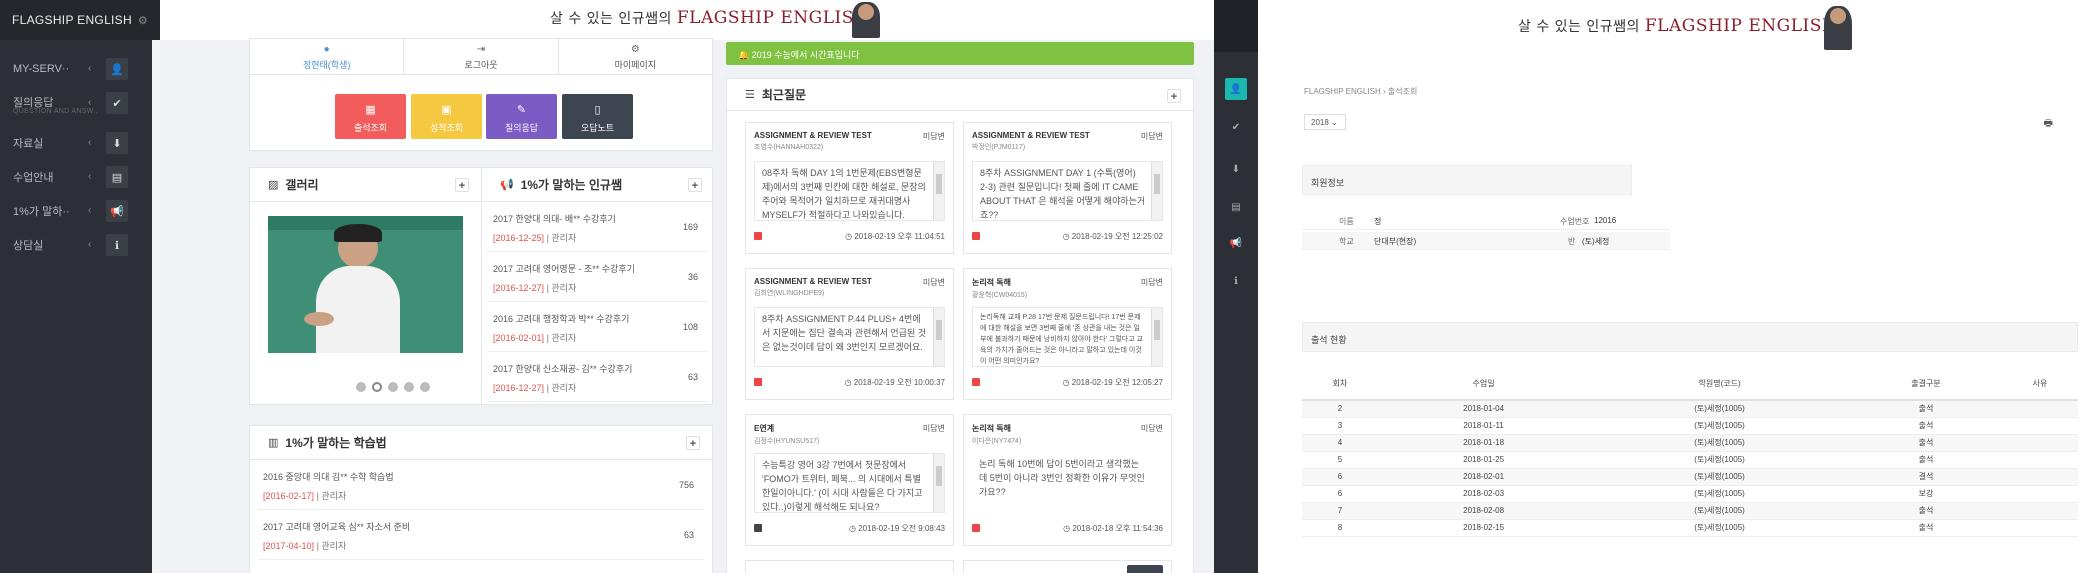 The image size is (2090, 573). What do you see at coordinates (1236, 243) in the screenshot?
I see `megaphone-icon: 📢` at bounding box center [1236, 243].